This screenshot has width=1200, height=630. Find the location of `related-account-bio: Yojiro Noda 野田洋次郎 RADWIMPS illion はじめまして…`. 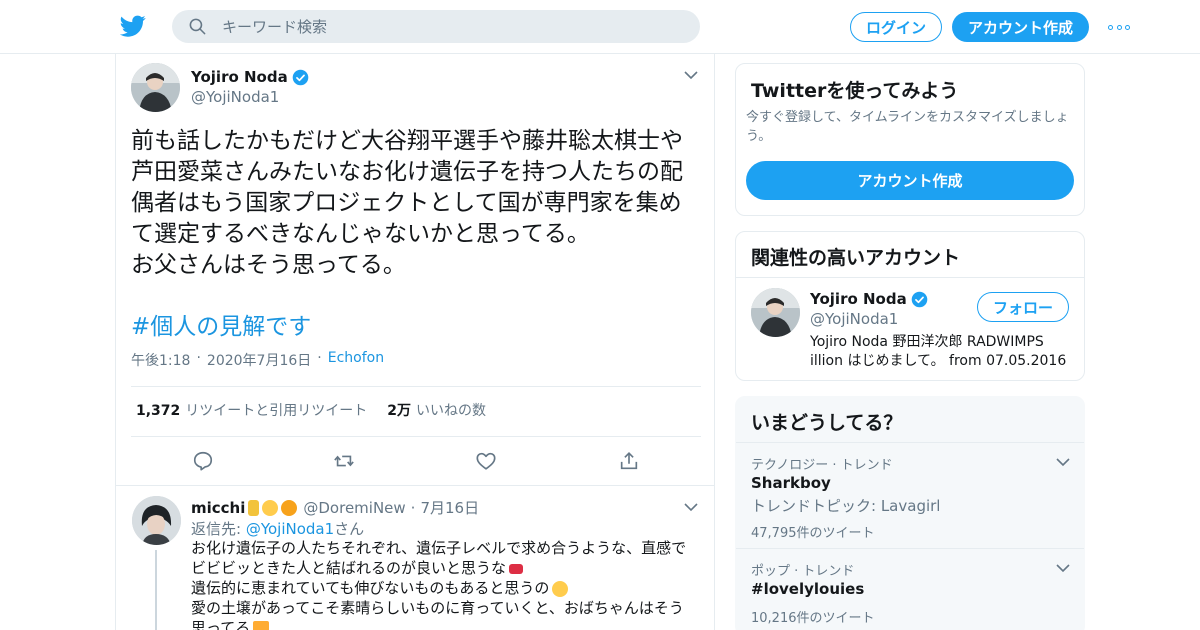

related-account-bio: Yojiro Noda 野田洋次郎 RADWIMPS illion はじめまして… is located at coordinates (945, 352).